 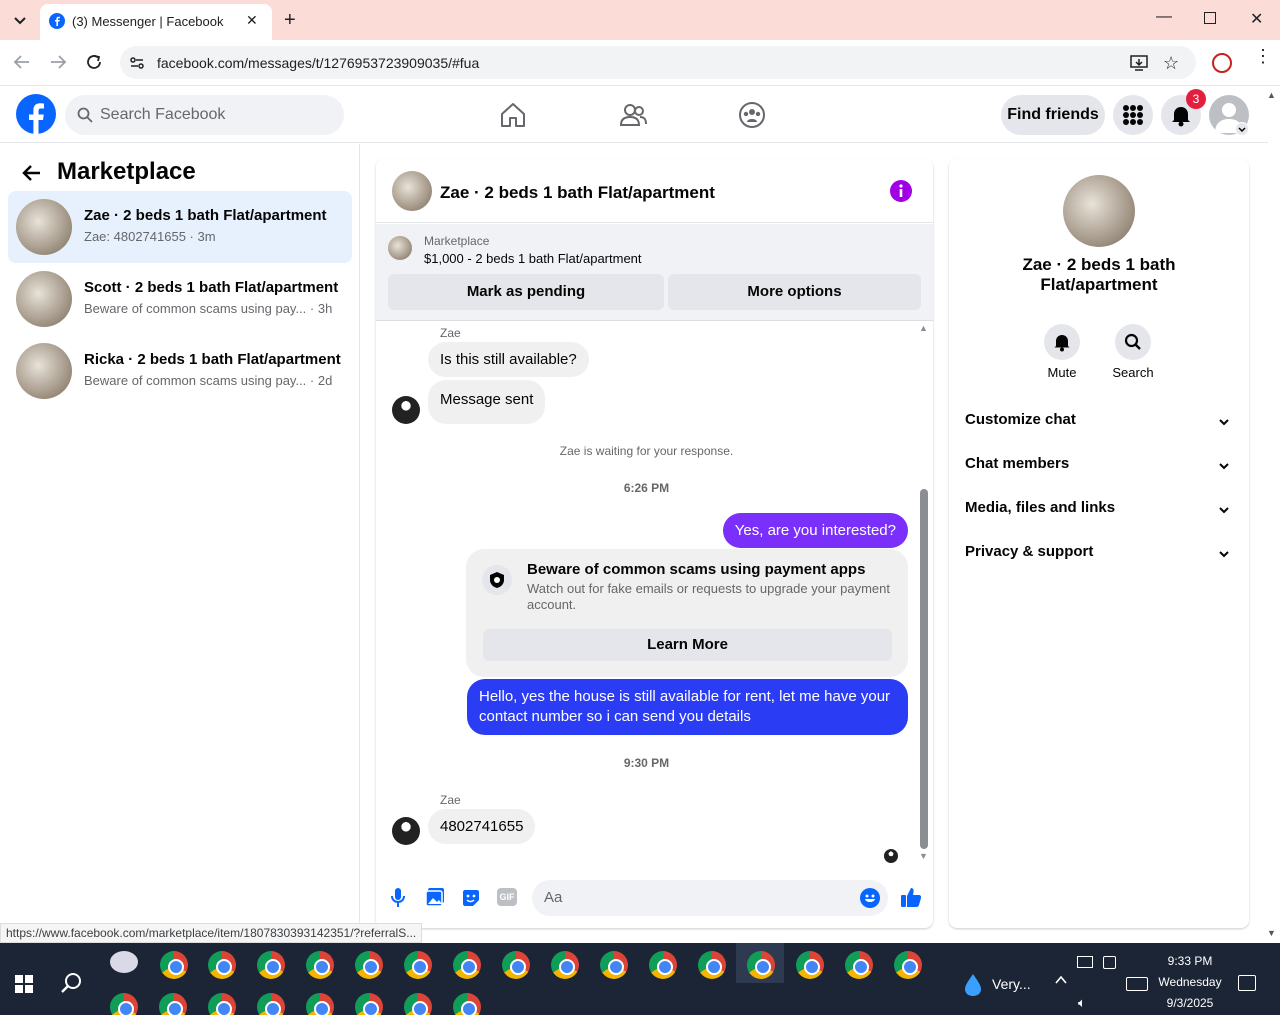 I want to click on incoming-message: 4802741655, so click(x=482, y=826).